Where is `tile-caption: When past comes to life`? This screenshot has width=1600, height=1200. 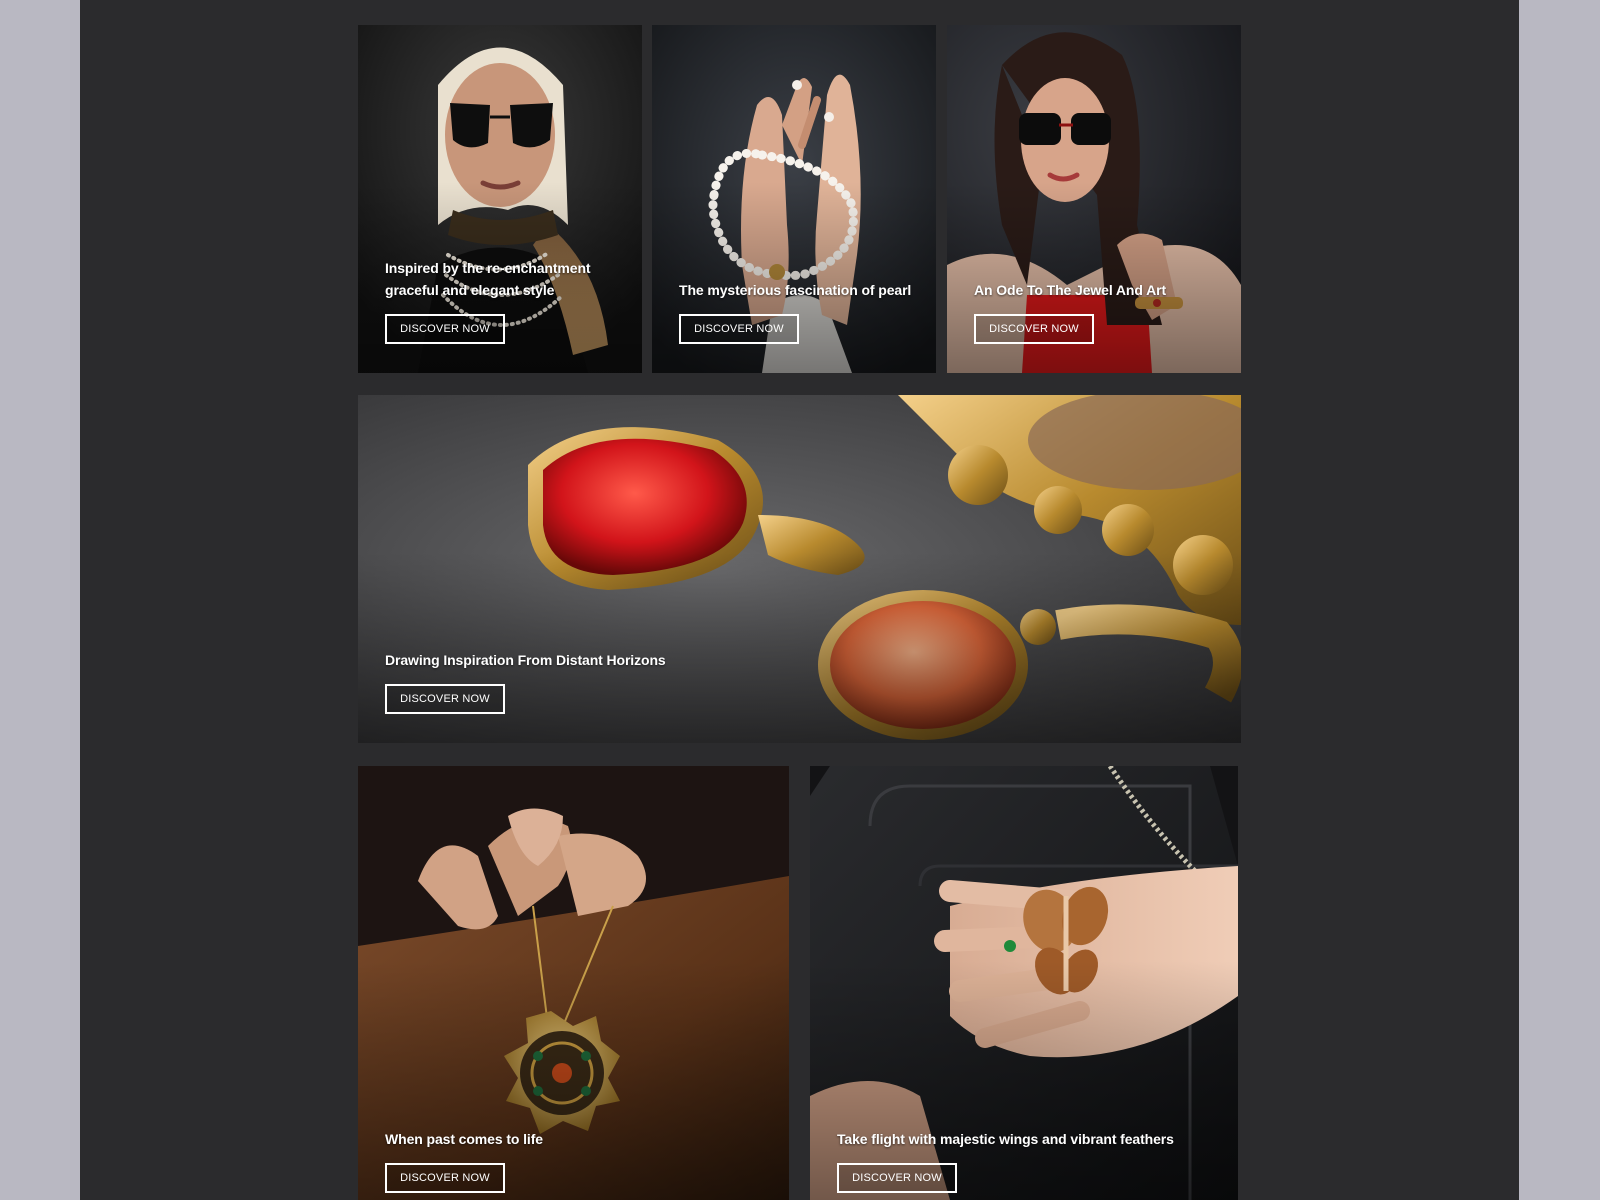
tile-caption: When past comes to life is located at coordinates (464, 1139).